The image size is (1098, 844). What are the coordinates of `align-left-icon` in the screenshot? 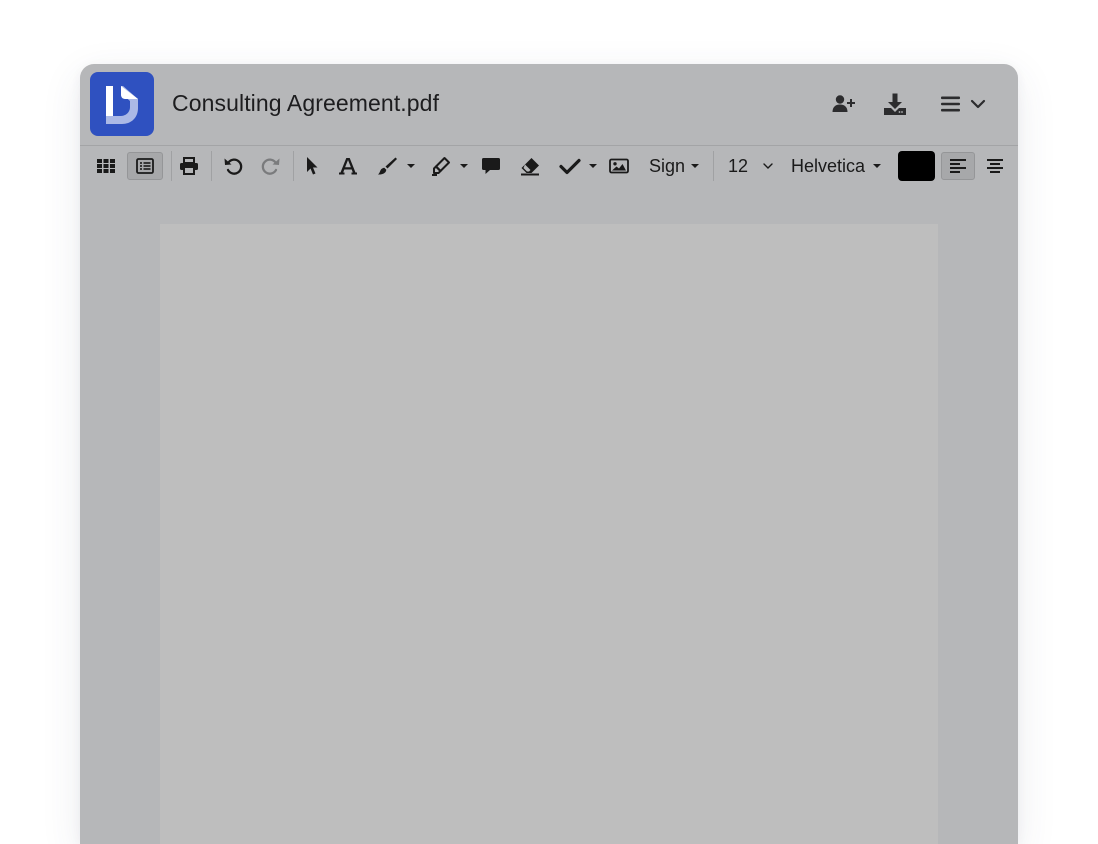 It's located at (958, 166).